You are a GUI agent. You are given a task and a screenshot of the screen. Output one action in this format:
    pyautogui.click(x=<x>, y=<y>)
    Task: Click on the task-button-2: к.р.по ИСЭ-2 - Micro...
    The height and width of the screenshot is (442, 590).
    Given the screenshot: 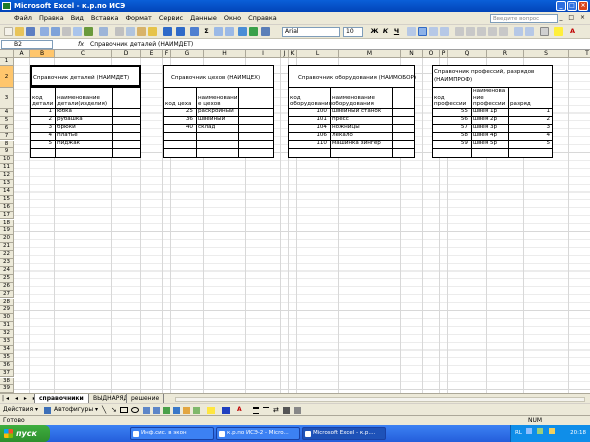 What is the action you would take?
    pyautogui.click(x=258, y=433)
    